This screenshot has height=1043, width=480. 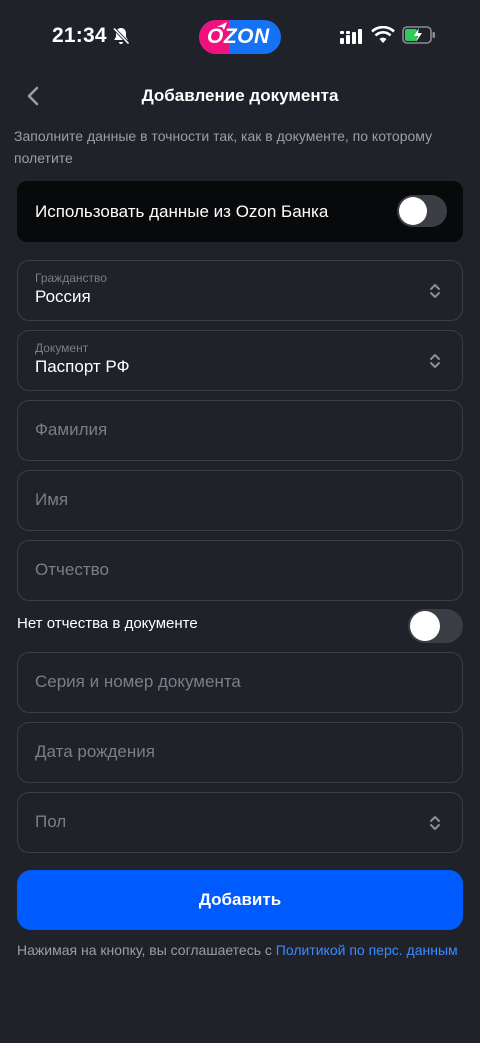 What do you see at coordinates (71, 278) in the screenshot?
I see `citizenship-label: Гражданство` at bounding box center [71, 278].